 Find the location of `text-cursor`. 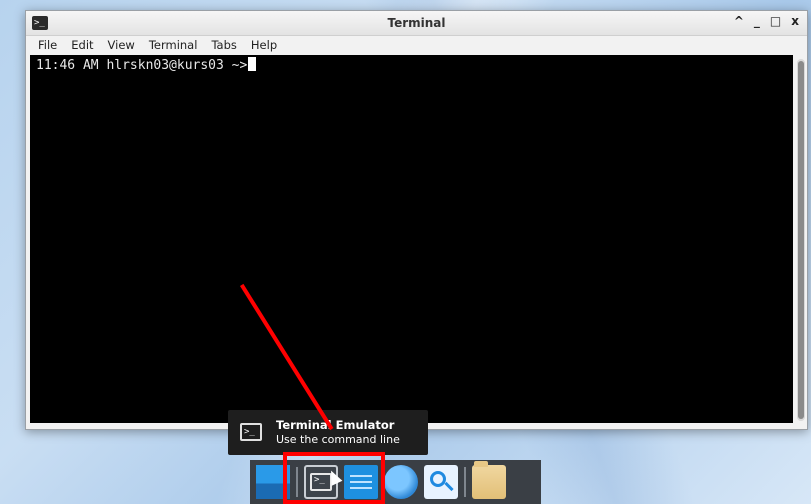

text-cursor is located at coordinates (252, 64).